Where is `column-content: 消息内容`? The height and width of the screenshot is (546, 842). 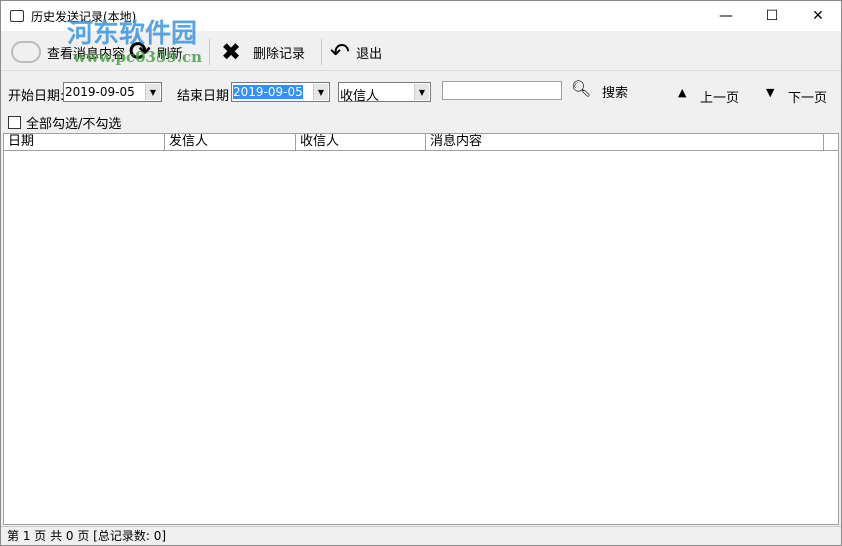
column-content: 消息内容 is located at coordinates (625, 142).